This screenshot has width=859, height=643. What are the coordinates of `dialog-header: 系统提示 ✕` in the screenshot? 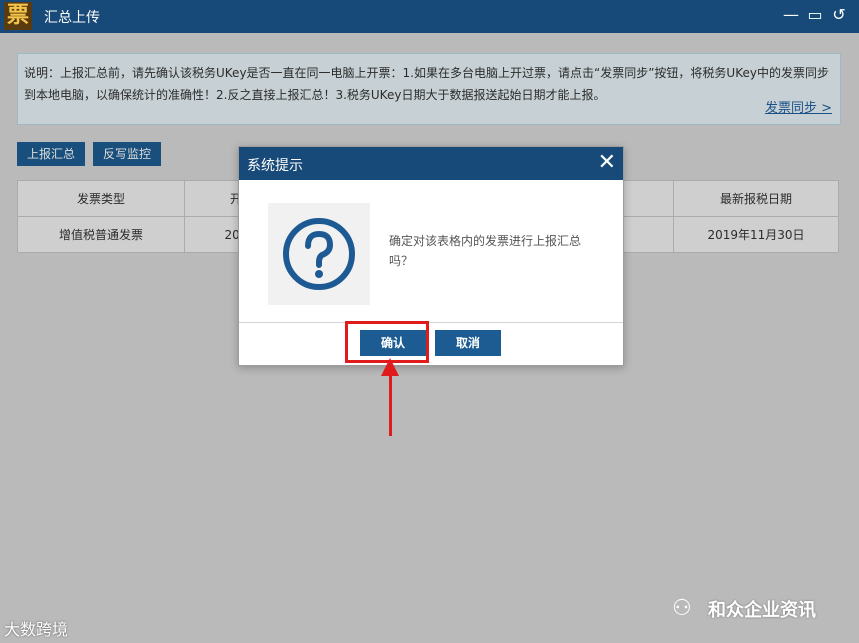 It's located at (431, 163).